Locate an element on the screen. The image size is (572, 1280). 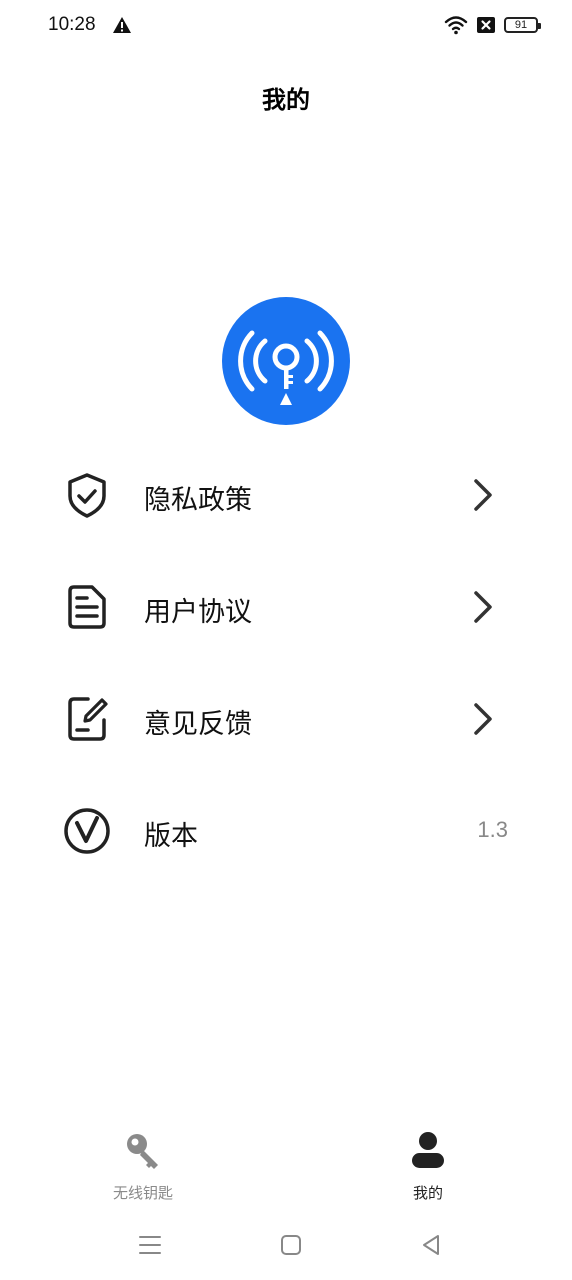
home-icon is located at coordinates (291, 1245).